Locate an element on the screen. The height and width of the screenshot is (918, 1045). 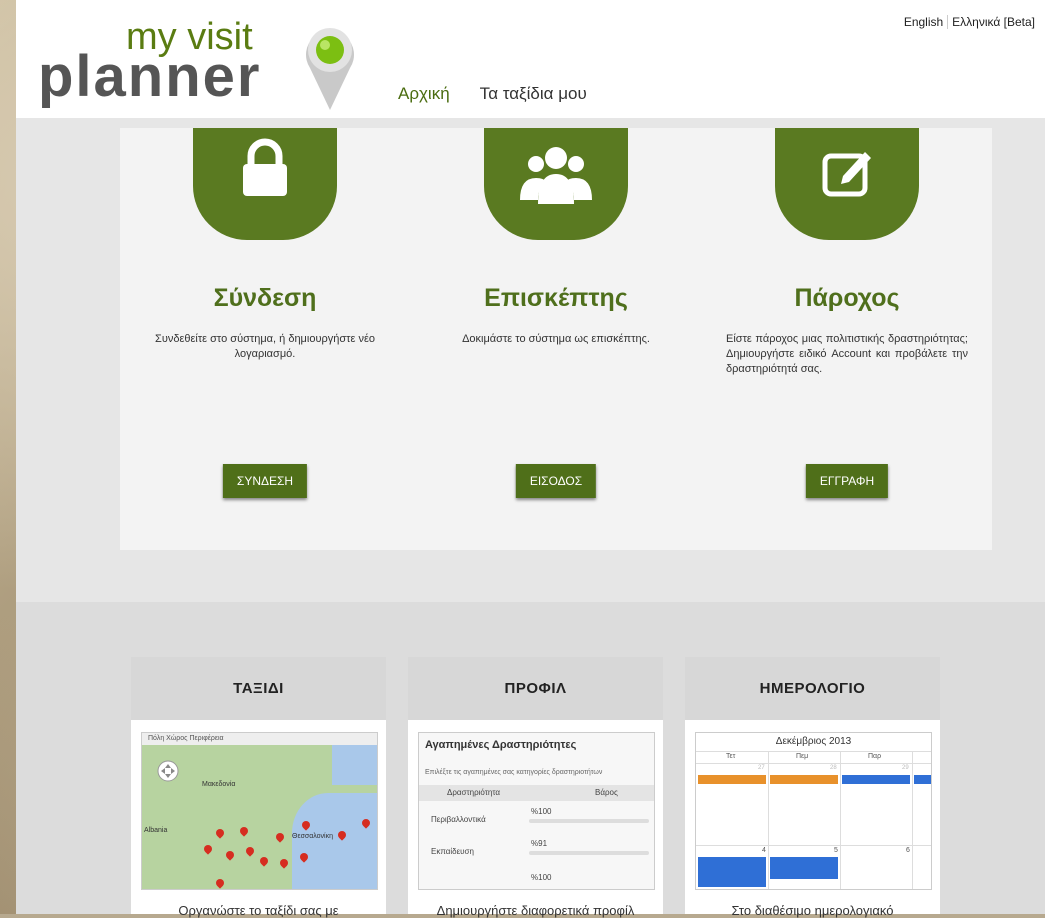
activity-name: Περιβαλλοντικά is located at coordinates (458, 819).